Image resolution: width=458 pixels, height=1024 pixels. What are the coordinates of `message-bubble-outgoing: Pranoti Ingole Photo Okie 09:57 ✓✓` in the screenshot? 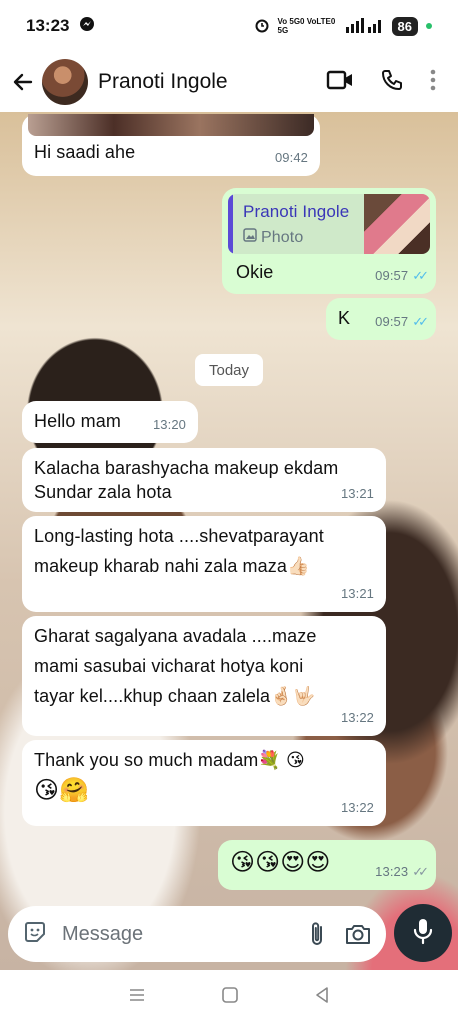 It's located at (329, 241).